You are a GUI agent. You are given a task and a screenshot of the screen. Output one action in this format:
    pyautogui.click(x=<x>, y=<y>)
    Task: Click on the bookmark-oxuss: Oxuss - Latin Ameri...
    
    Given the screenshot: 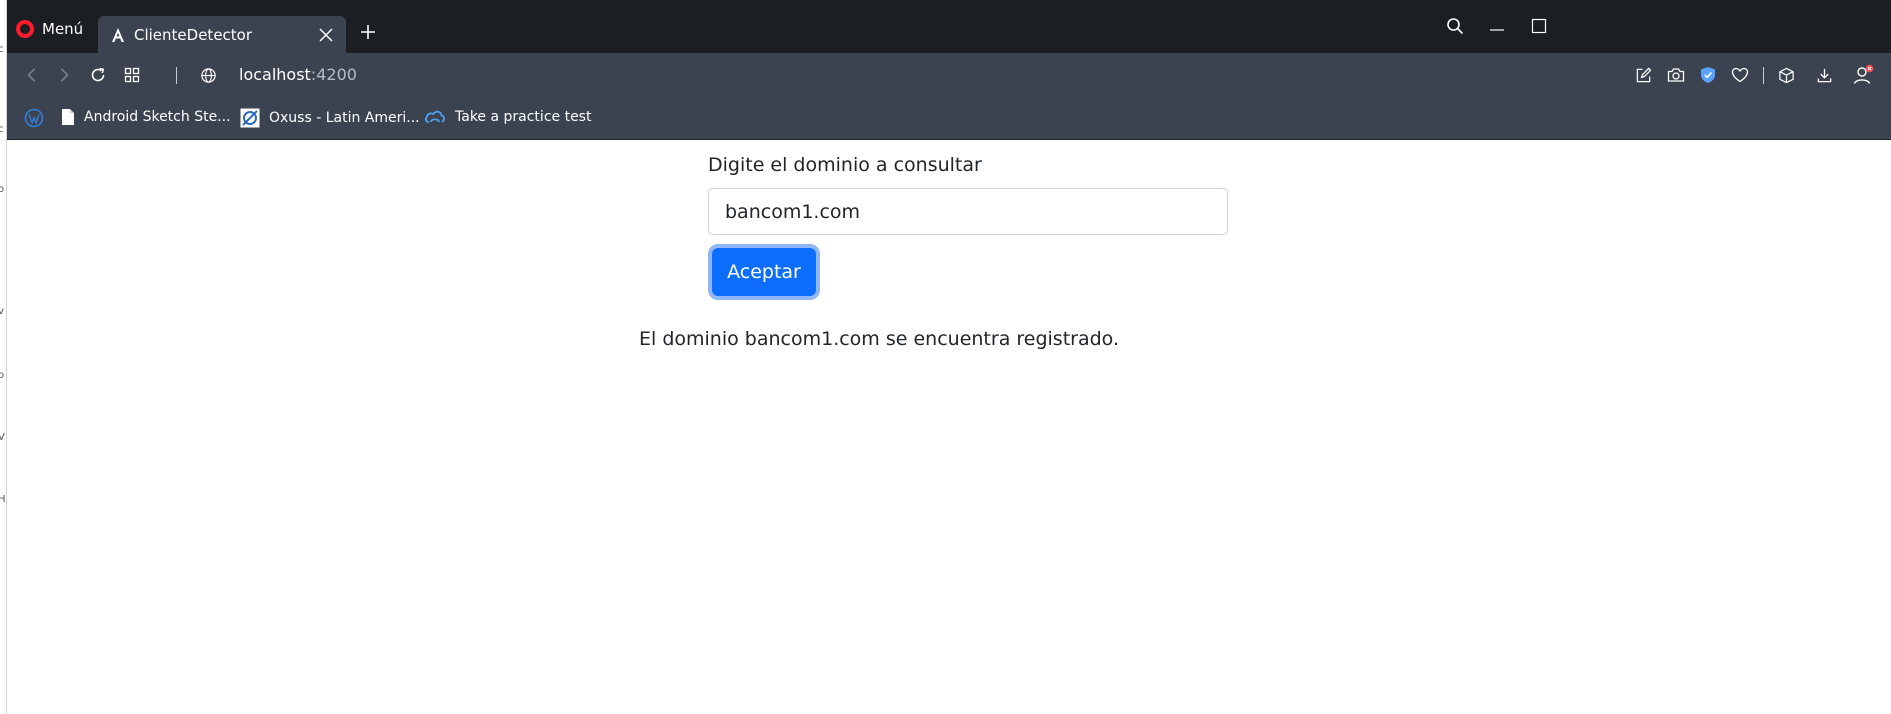 What is the action you would take?
    pyautogui.click(x=330, y=118)
    